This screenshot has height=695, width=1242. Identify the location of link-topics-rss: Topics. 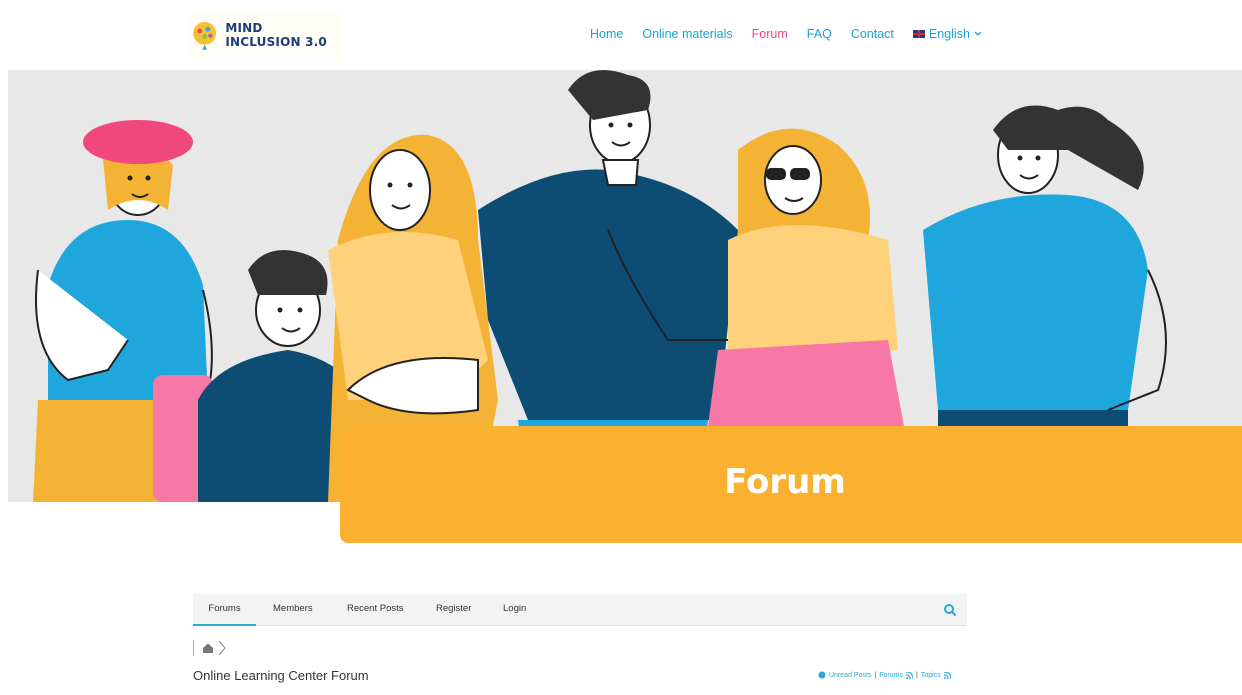
(931, 675).